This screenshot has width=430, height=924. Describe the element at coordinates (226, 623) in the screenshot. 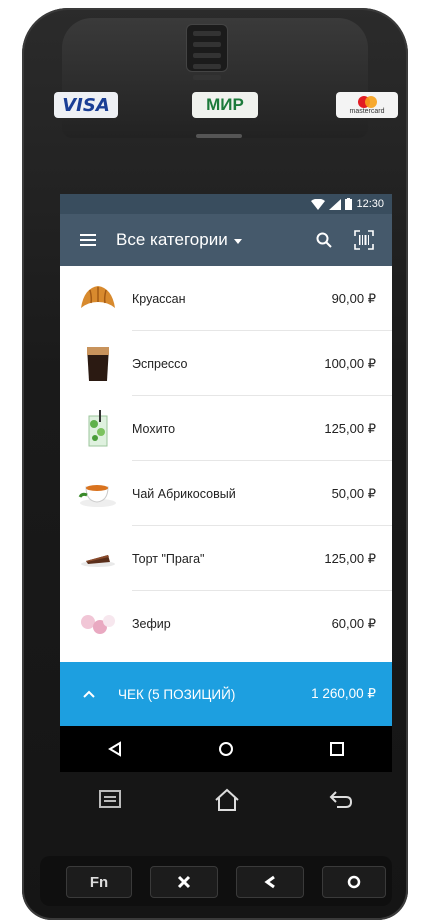

I see `list-item: Зефир 60,00 ₽` at that location.